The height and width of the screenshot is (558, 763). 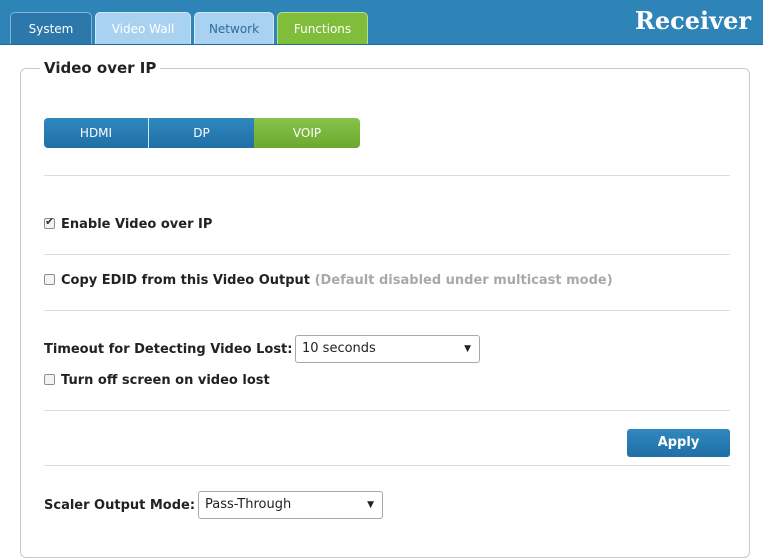 What do you see at coordinates (96, 133) in the screenshot?
I see `segment-hdmi: HDMI` at bounding box center [96, 133].